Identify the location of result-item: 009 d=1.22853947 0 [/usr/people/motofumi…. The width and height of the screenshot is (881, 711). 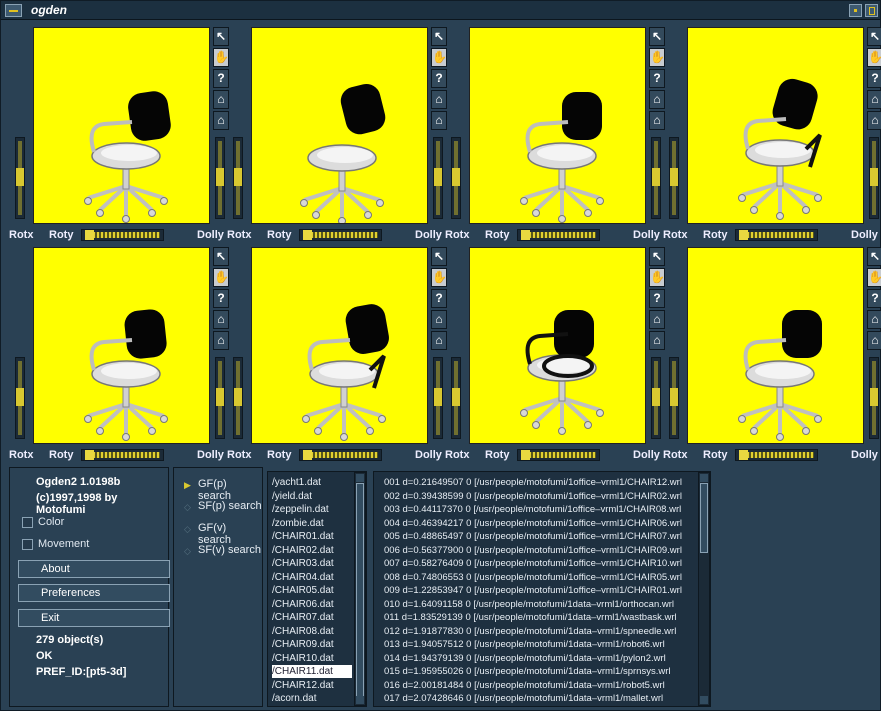
(533, 590).